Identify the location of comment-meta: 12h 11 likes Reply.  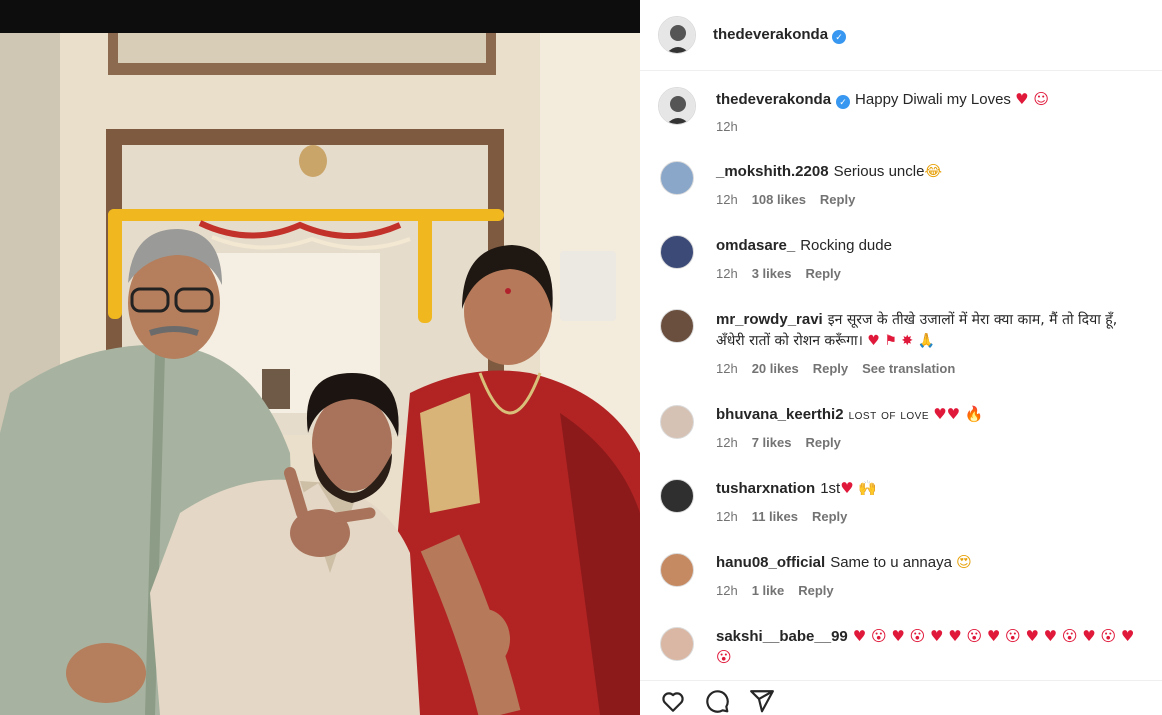
(788, 516).